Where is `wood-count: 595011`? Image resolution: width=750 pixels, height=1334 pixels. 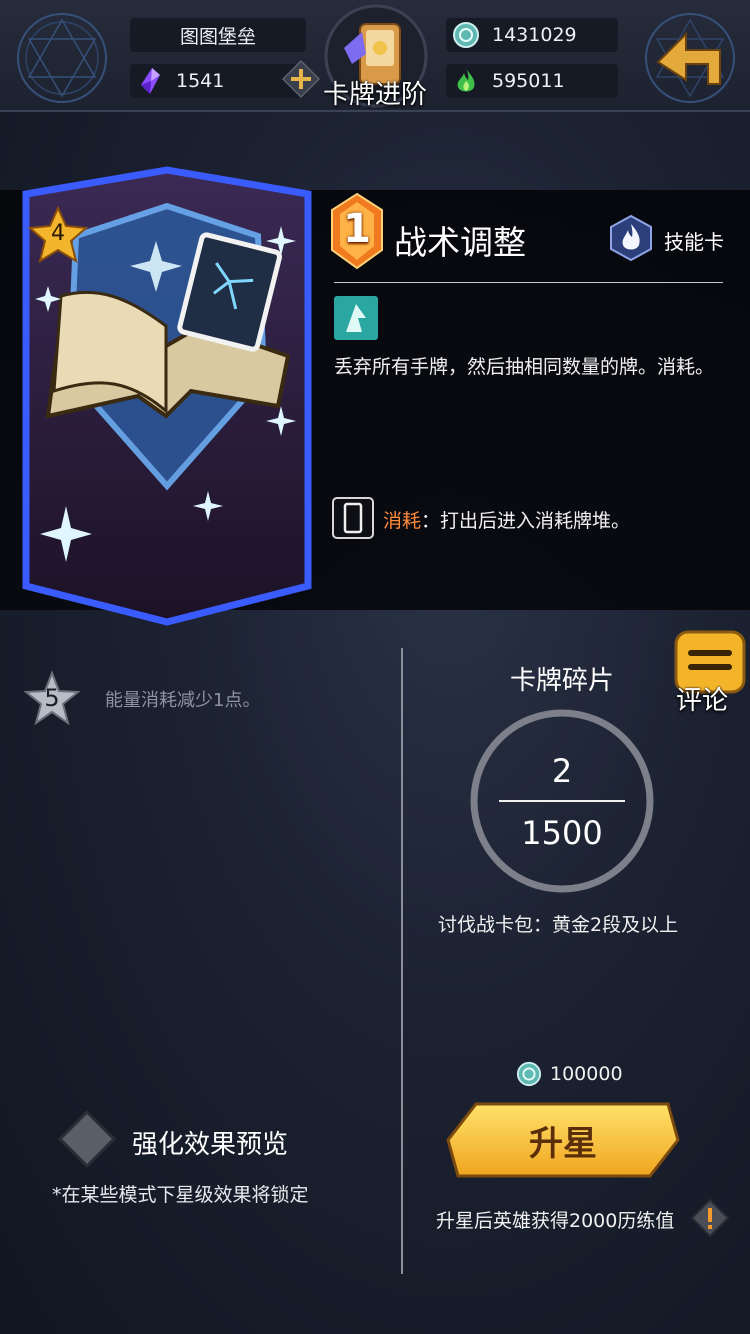 wood-count: 595011 is located at coordinates (528, 81).